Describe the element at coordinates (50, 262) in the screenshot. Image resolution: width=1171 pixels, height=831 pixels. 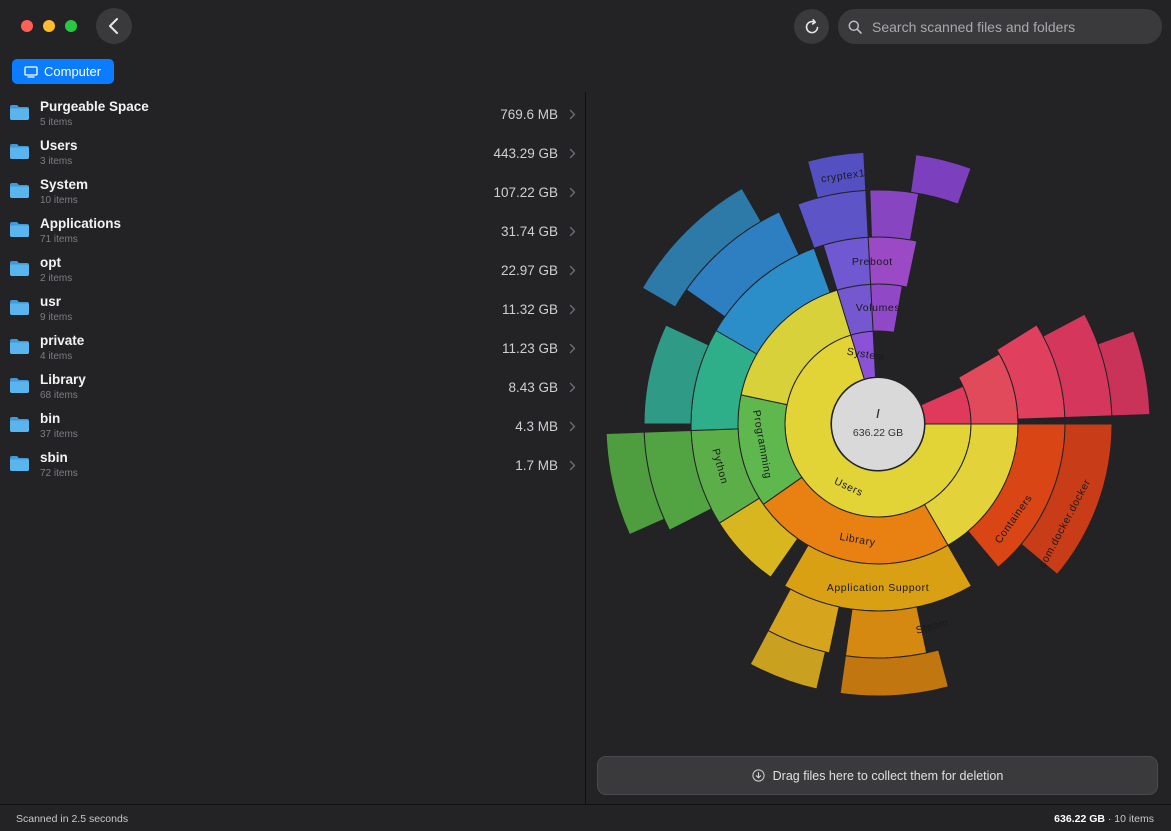
I see `folder-name: opt` at that location.